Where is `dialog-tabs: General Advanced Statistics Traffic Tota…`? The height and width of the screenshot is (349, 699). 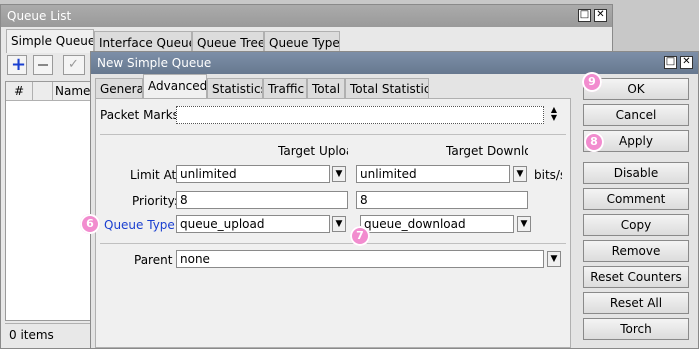 dialog-tabs: General Advanced Statistics Traffic Tota… is located at coordinates (335, 86).